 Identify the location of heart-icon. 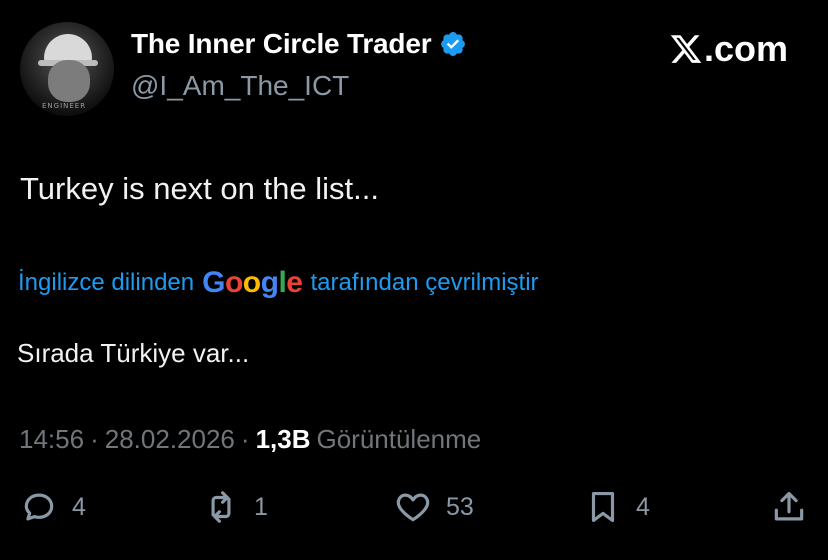
(413, 507).